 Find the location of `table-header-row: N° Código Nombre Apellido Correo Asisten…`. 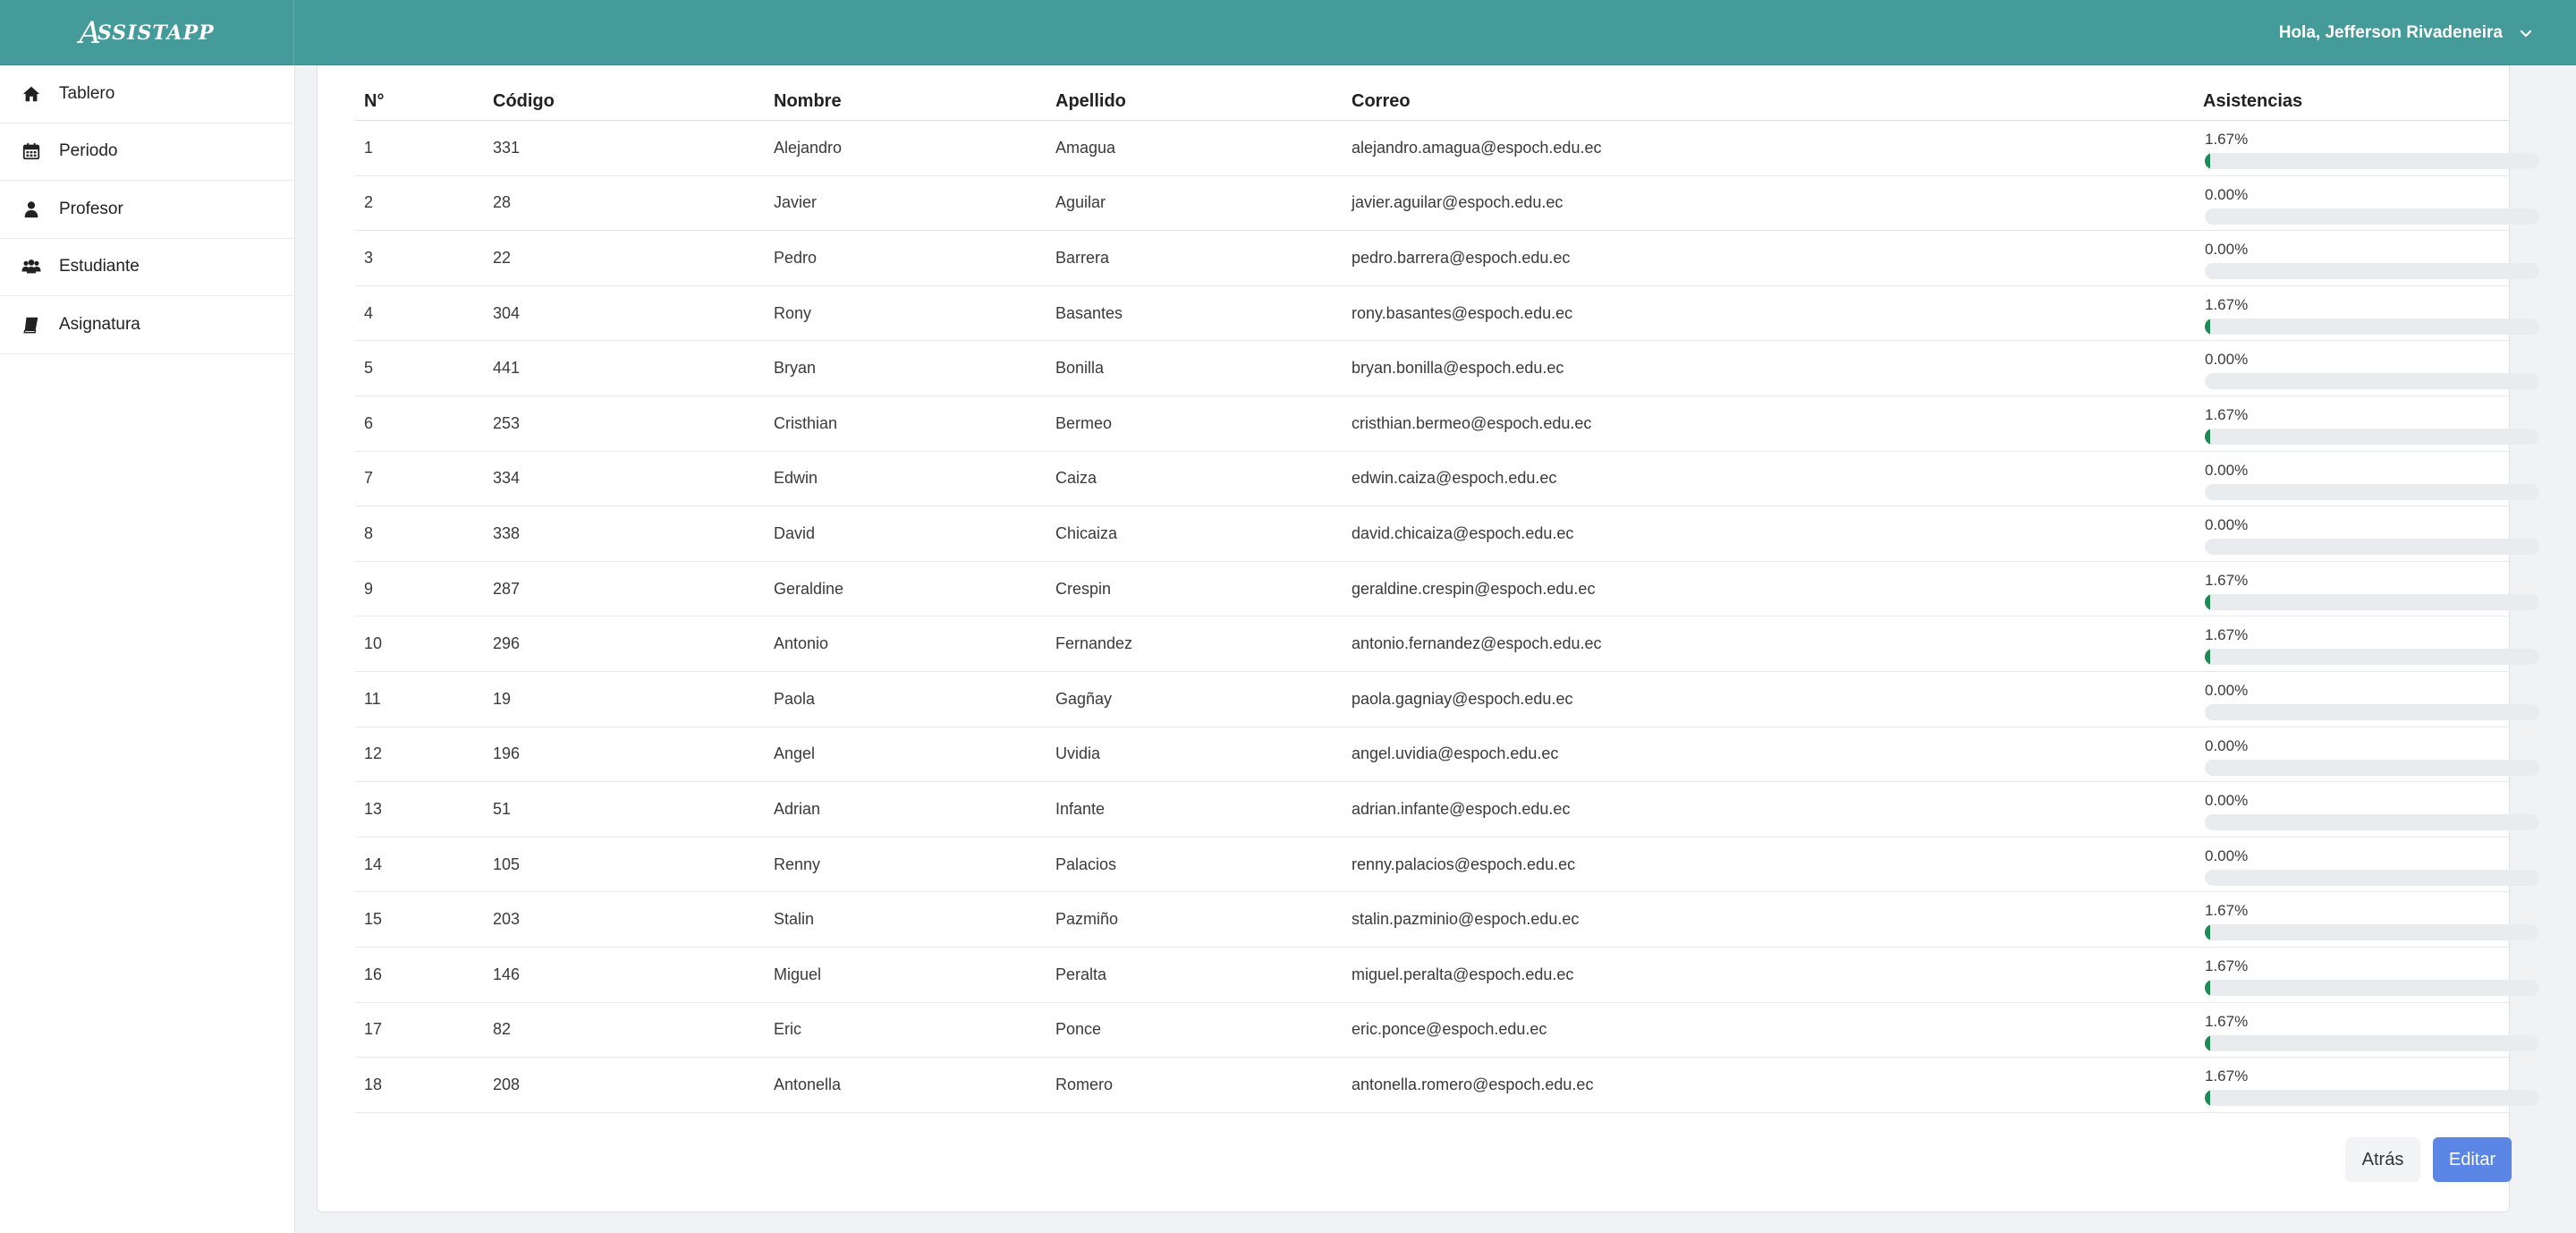

table-header-row: N° Código Nombre Apellido Correo Asisten… is located at coordinates (1432, 102).